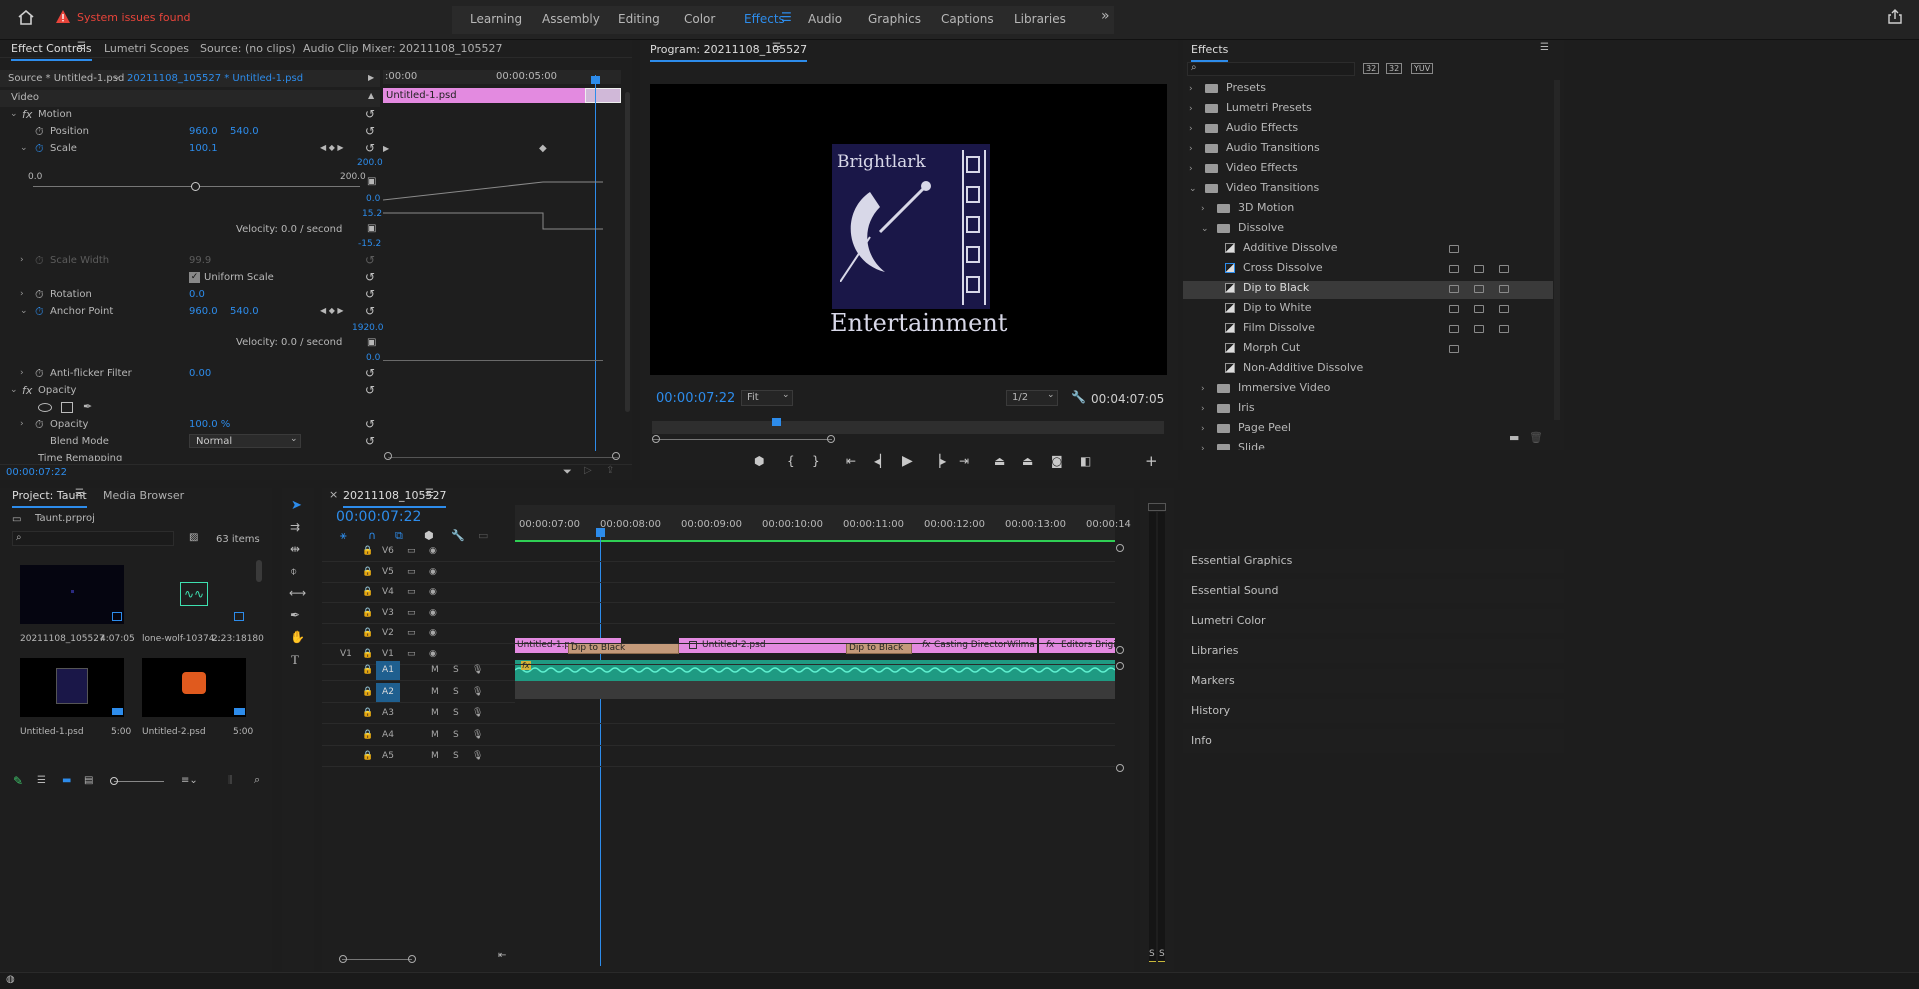 The width and height of the screenshot is (1919, 989). I want to click on sort-icon: ≡⌄, so click(189, 780).